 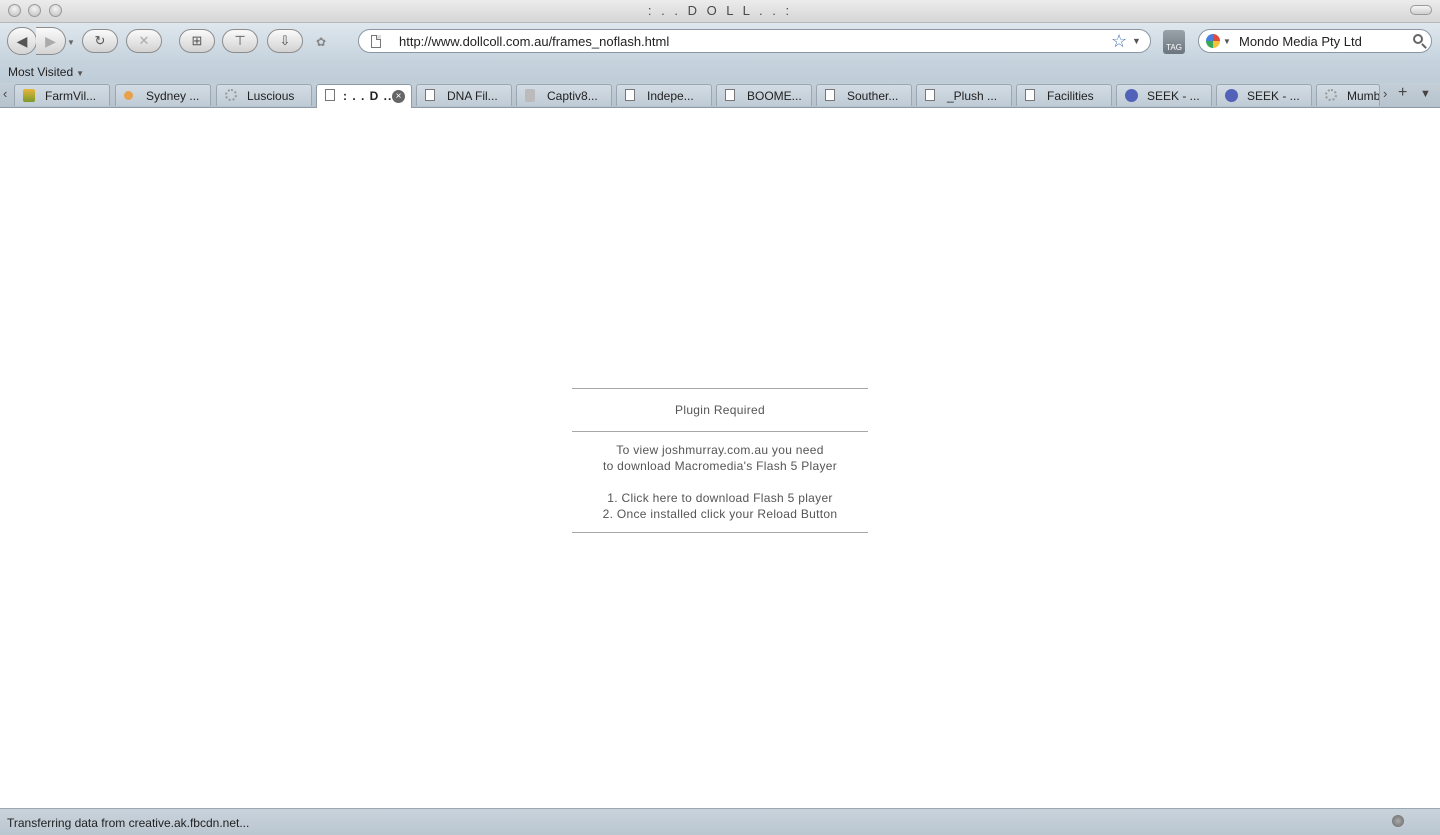 I want to click on bookmark-add-button: ⊤, so click(x=240, y=41).